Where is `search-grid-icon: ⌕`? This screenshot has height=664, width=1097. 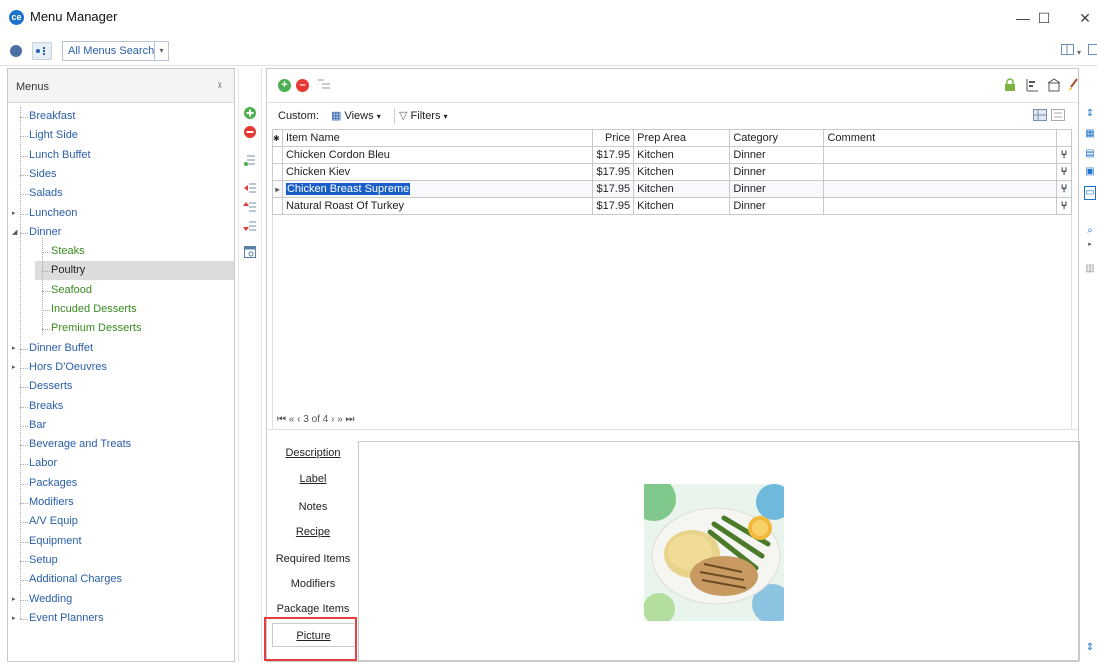
search-grid-icon: ⌕ is located at coordinates (1090, 232).